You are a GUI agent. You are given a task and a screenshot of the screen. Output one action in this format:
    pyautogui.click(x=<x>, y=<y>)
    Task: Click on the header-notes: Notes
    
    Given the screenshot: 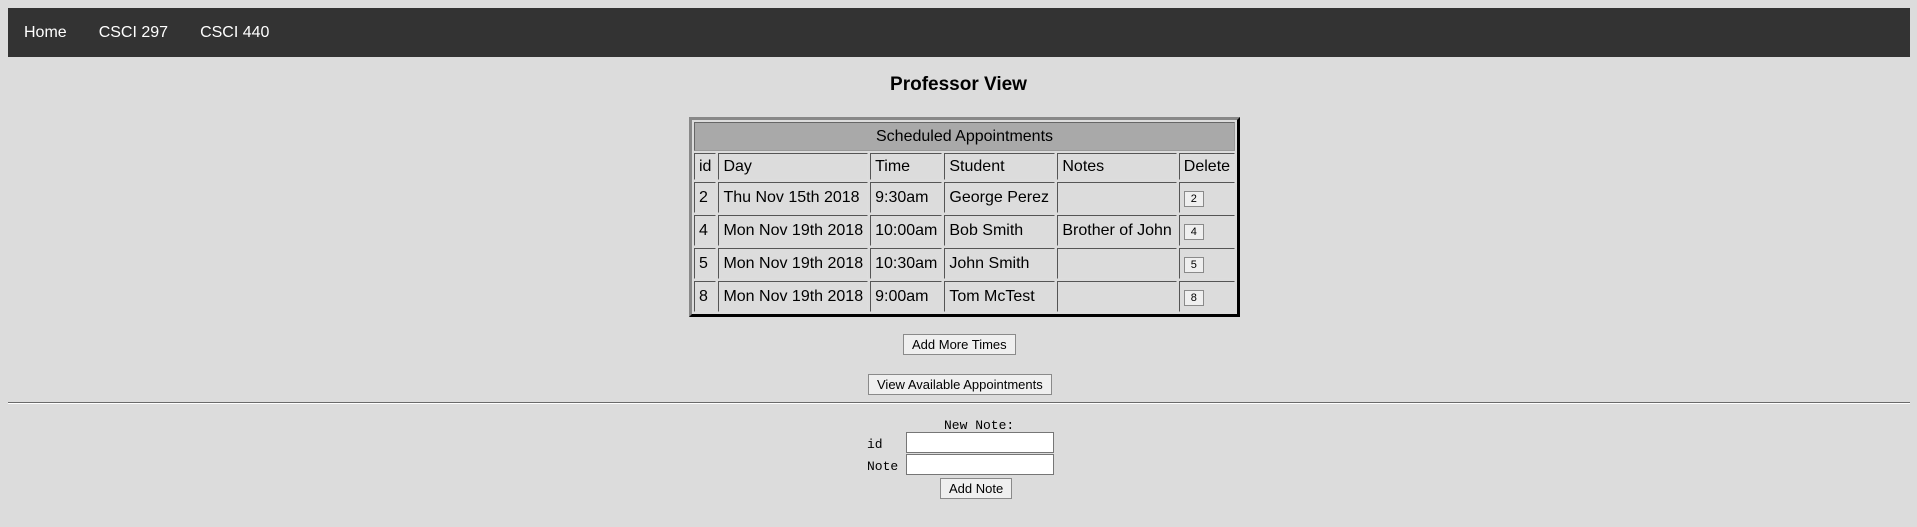 What is the action you would take?
    pyautogui.click(x=1117, y=166)
    